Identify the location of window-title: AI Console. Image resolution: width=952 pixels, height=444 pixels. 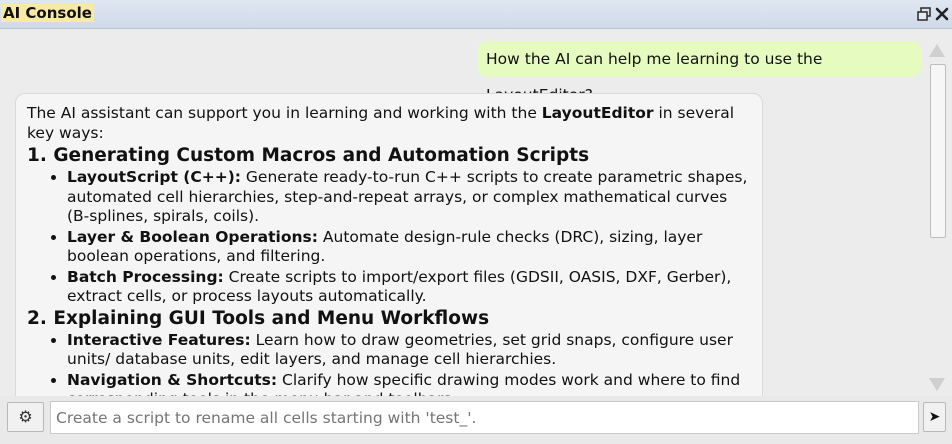
(47, 13).